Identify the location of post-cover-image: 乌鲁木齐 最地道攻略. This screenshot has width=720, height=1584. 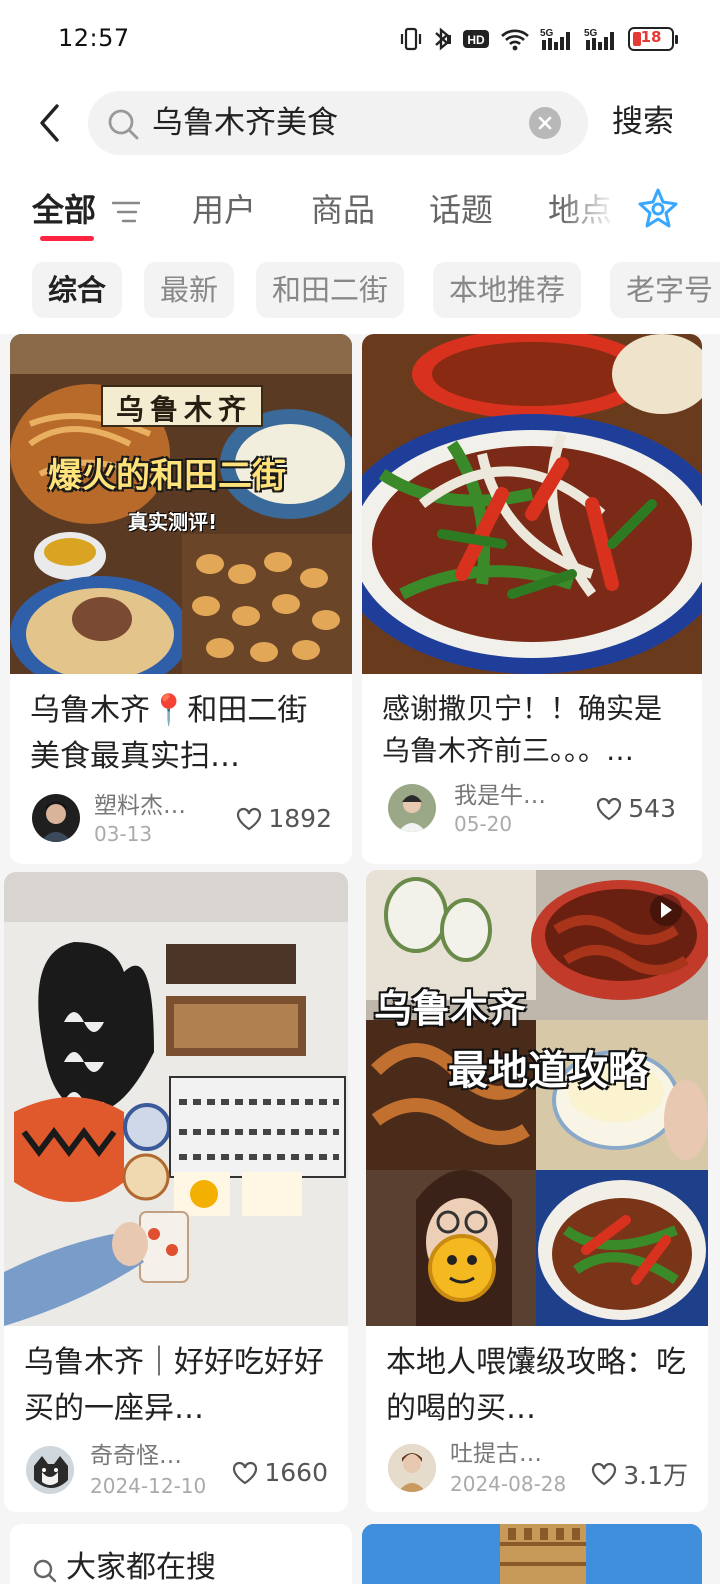
(537, 1098).